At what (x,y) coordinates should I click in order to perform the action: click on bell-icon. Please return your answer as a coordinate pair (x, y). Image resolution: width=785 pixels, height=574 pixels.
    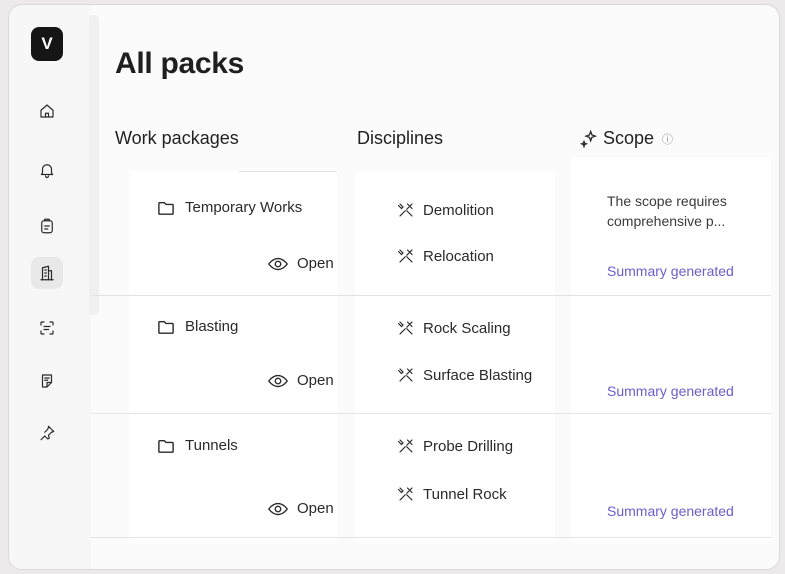
    Looking at the image, I should click on (47, 171).